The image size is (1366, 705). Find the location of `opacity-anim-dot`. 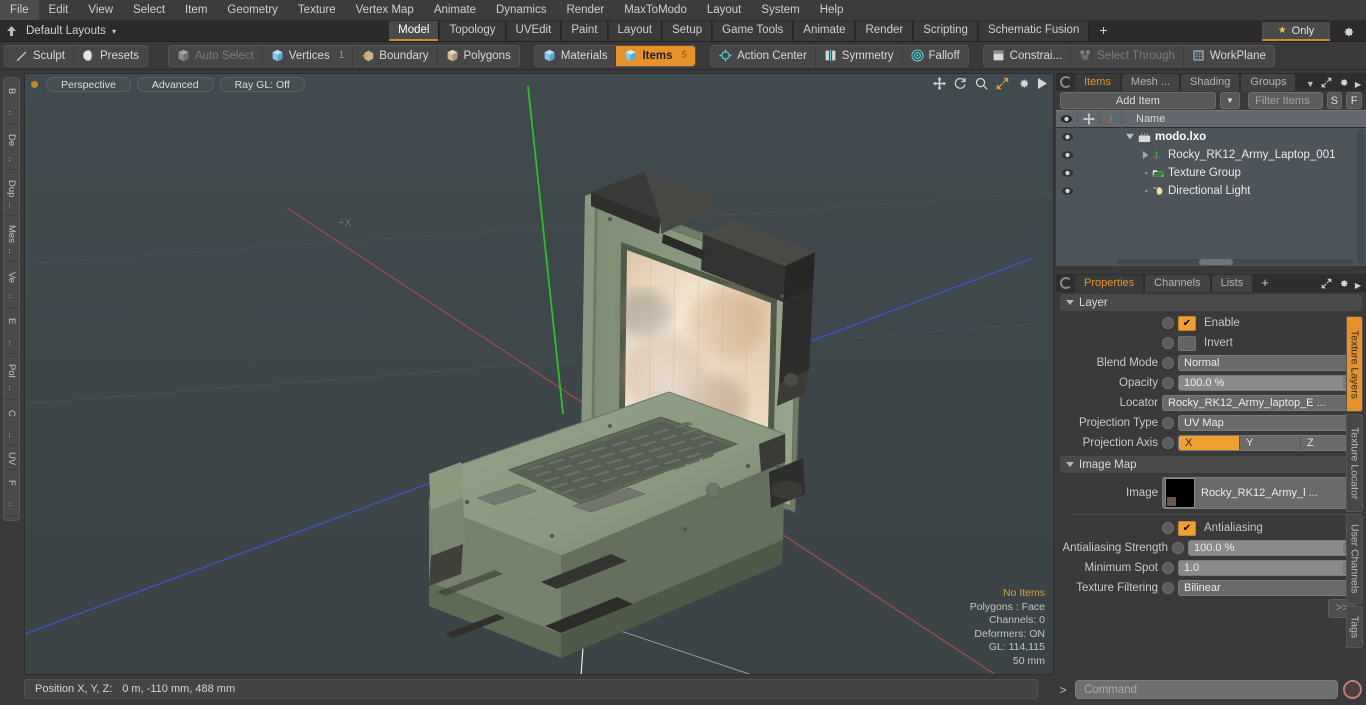

opacity-anim-dot is located at coordinates (1168, 383).